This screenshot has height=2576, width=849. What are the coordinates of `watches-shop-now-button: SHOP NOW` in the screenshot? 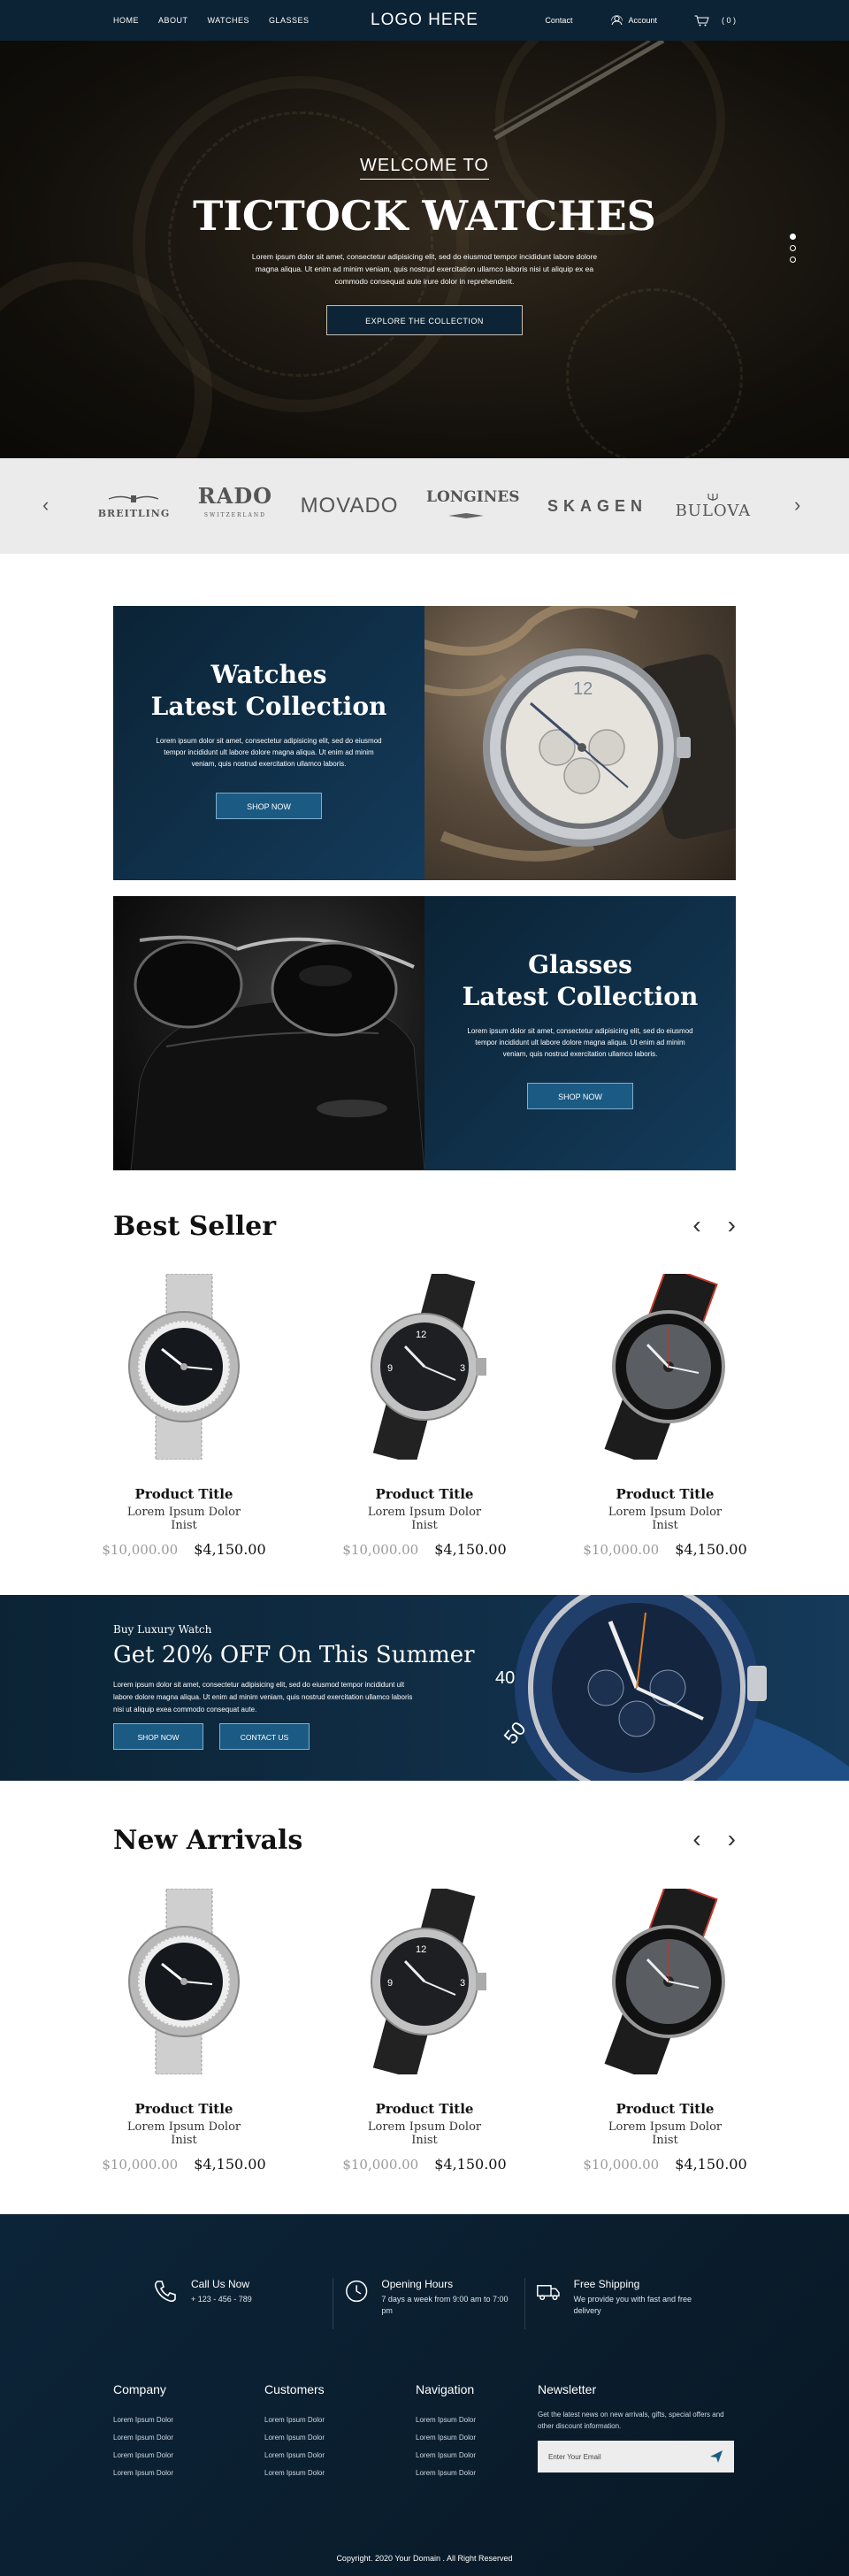 It's located at (269, 806).